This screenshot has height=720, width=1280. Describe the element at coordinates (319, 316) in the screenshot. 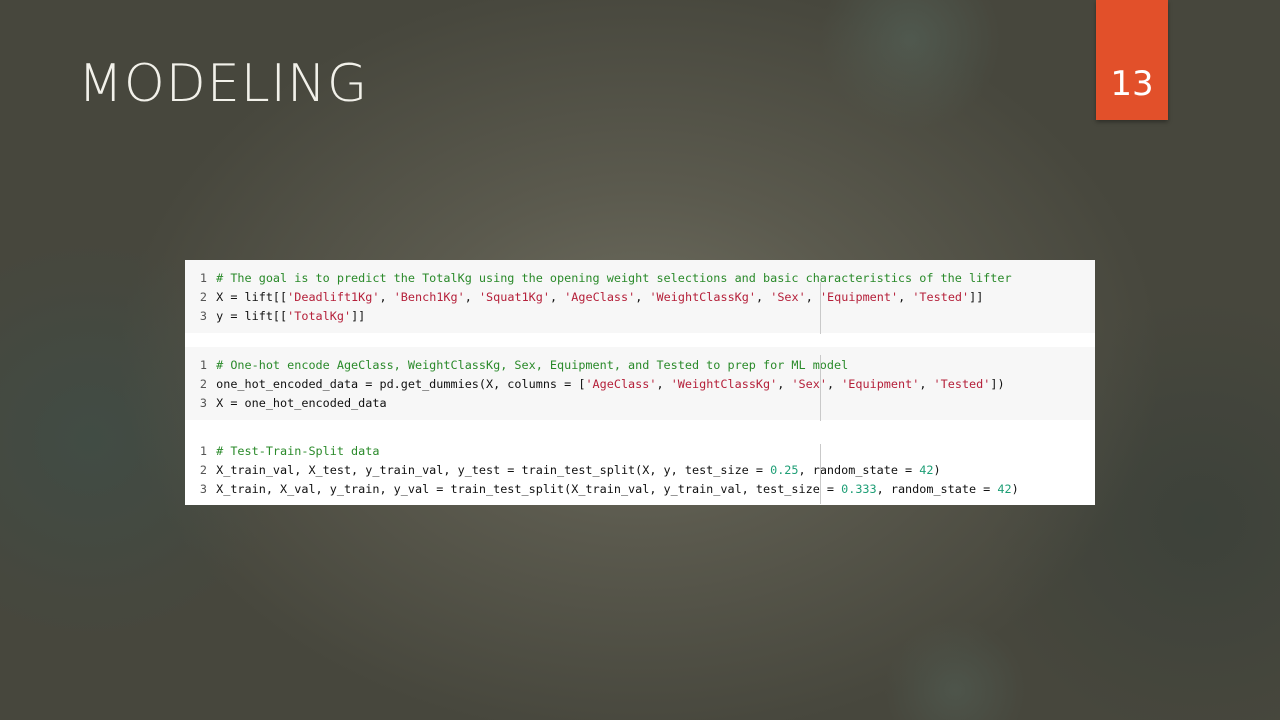

I see `code-string: 'TotalKg'` at that location.